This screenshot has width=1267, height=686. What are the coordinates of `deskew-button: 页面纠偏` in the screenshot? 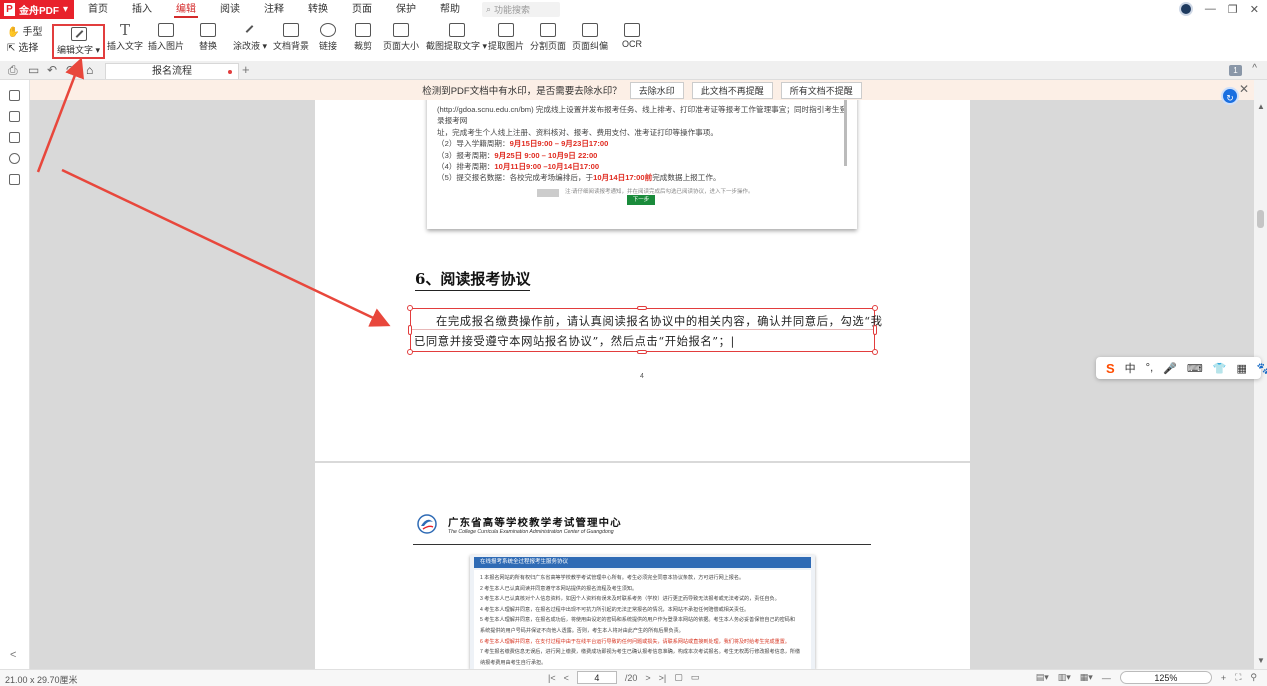 It's located at (590, 37).